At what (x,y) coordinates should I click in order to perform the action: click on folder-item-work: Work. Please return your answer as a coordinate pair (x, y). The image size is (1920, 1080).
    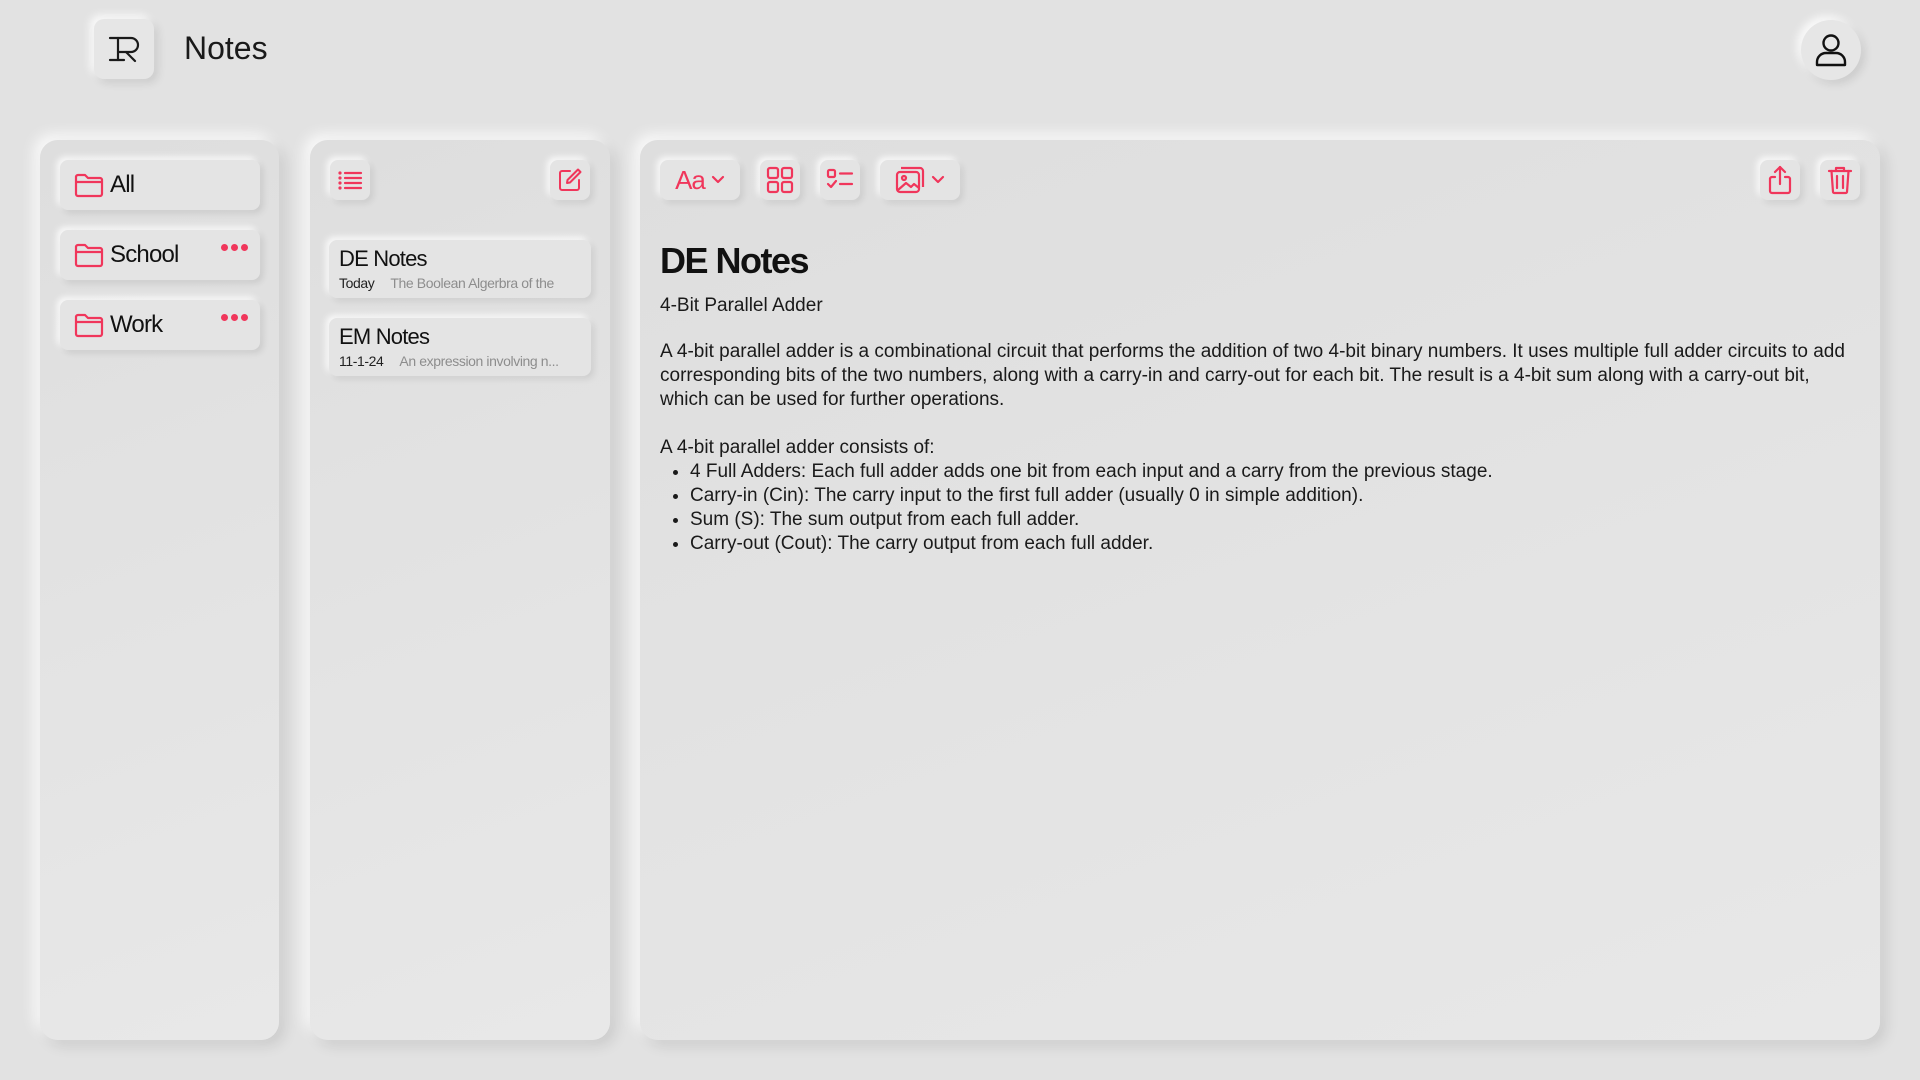
    Looking at the image, I should click on (160, 325).